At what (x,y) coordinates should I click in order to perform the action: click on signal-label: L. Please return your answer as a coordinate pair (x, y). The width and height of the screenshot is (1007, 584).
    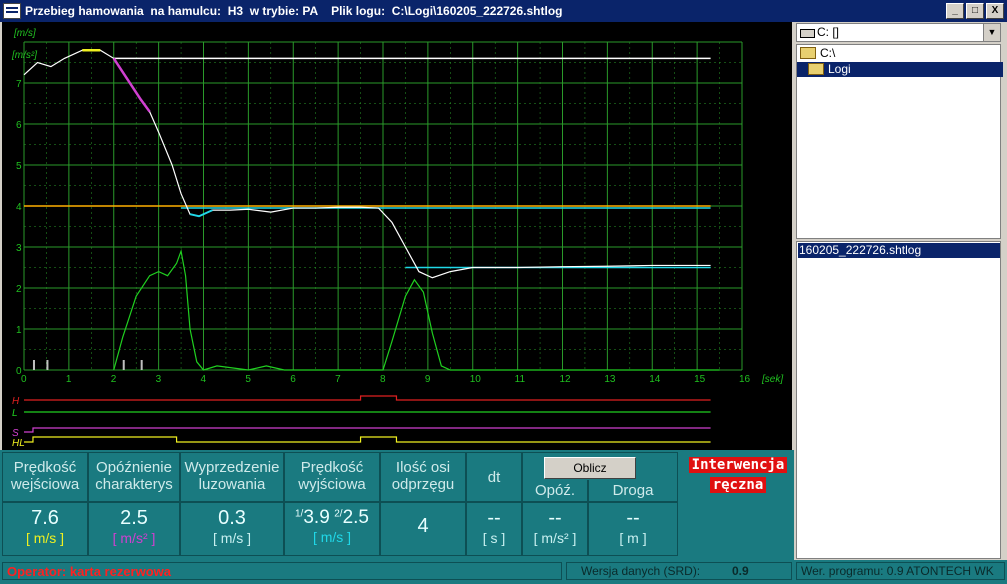
    Looking at the image, I should click on (15, 413).